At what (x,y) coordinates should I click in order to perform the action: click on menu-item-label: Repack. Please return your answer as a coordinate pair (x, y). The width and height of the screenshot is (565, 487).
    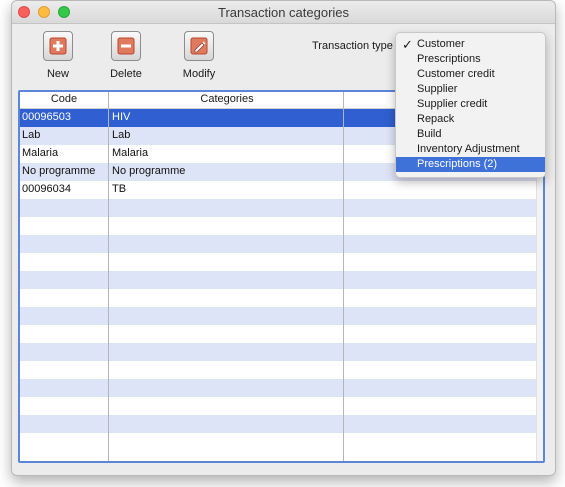
    Looking at the image, I should click on (436, 119).